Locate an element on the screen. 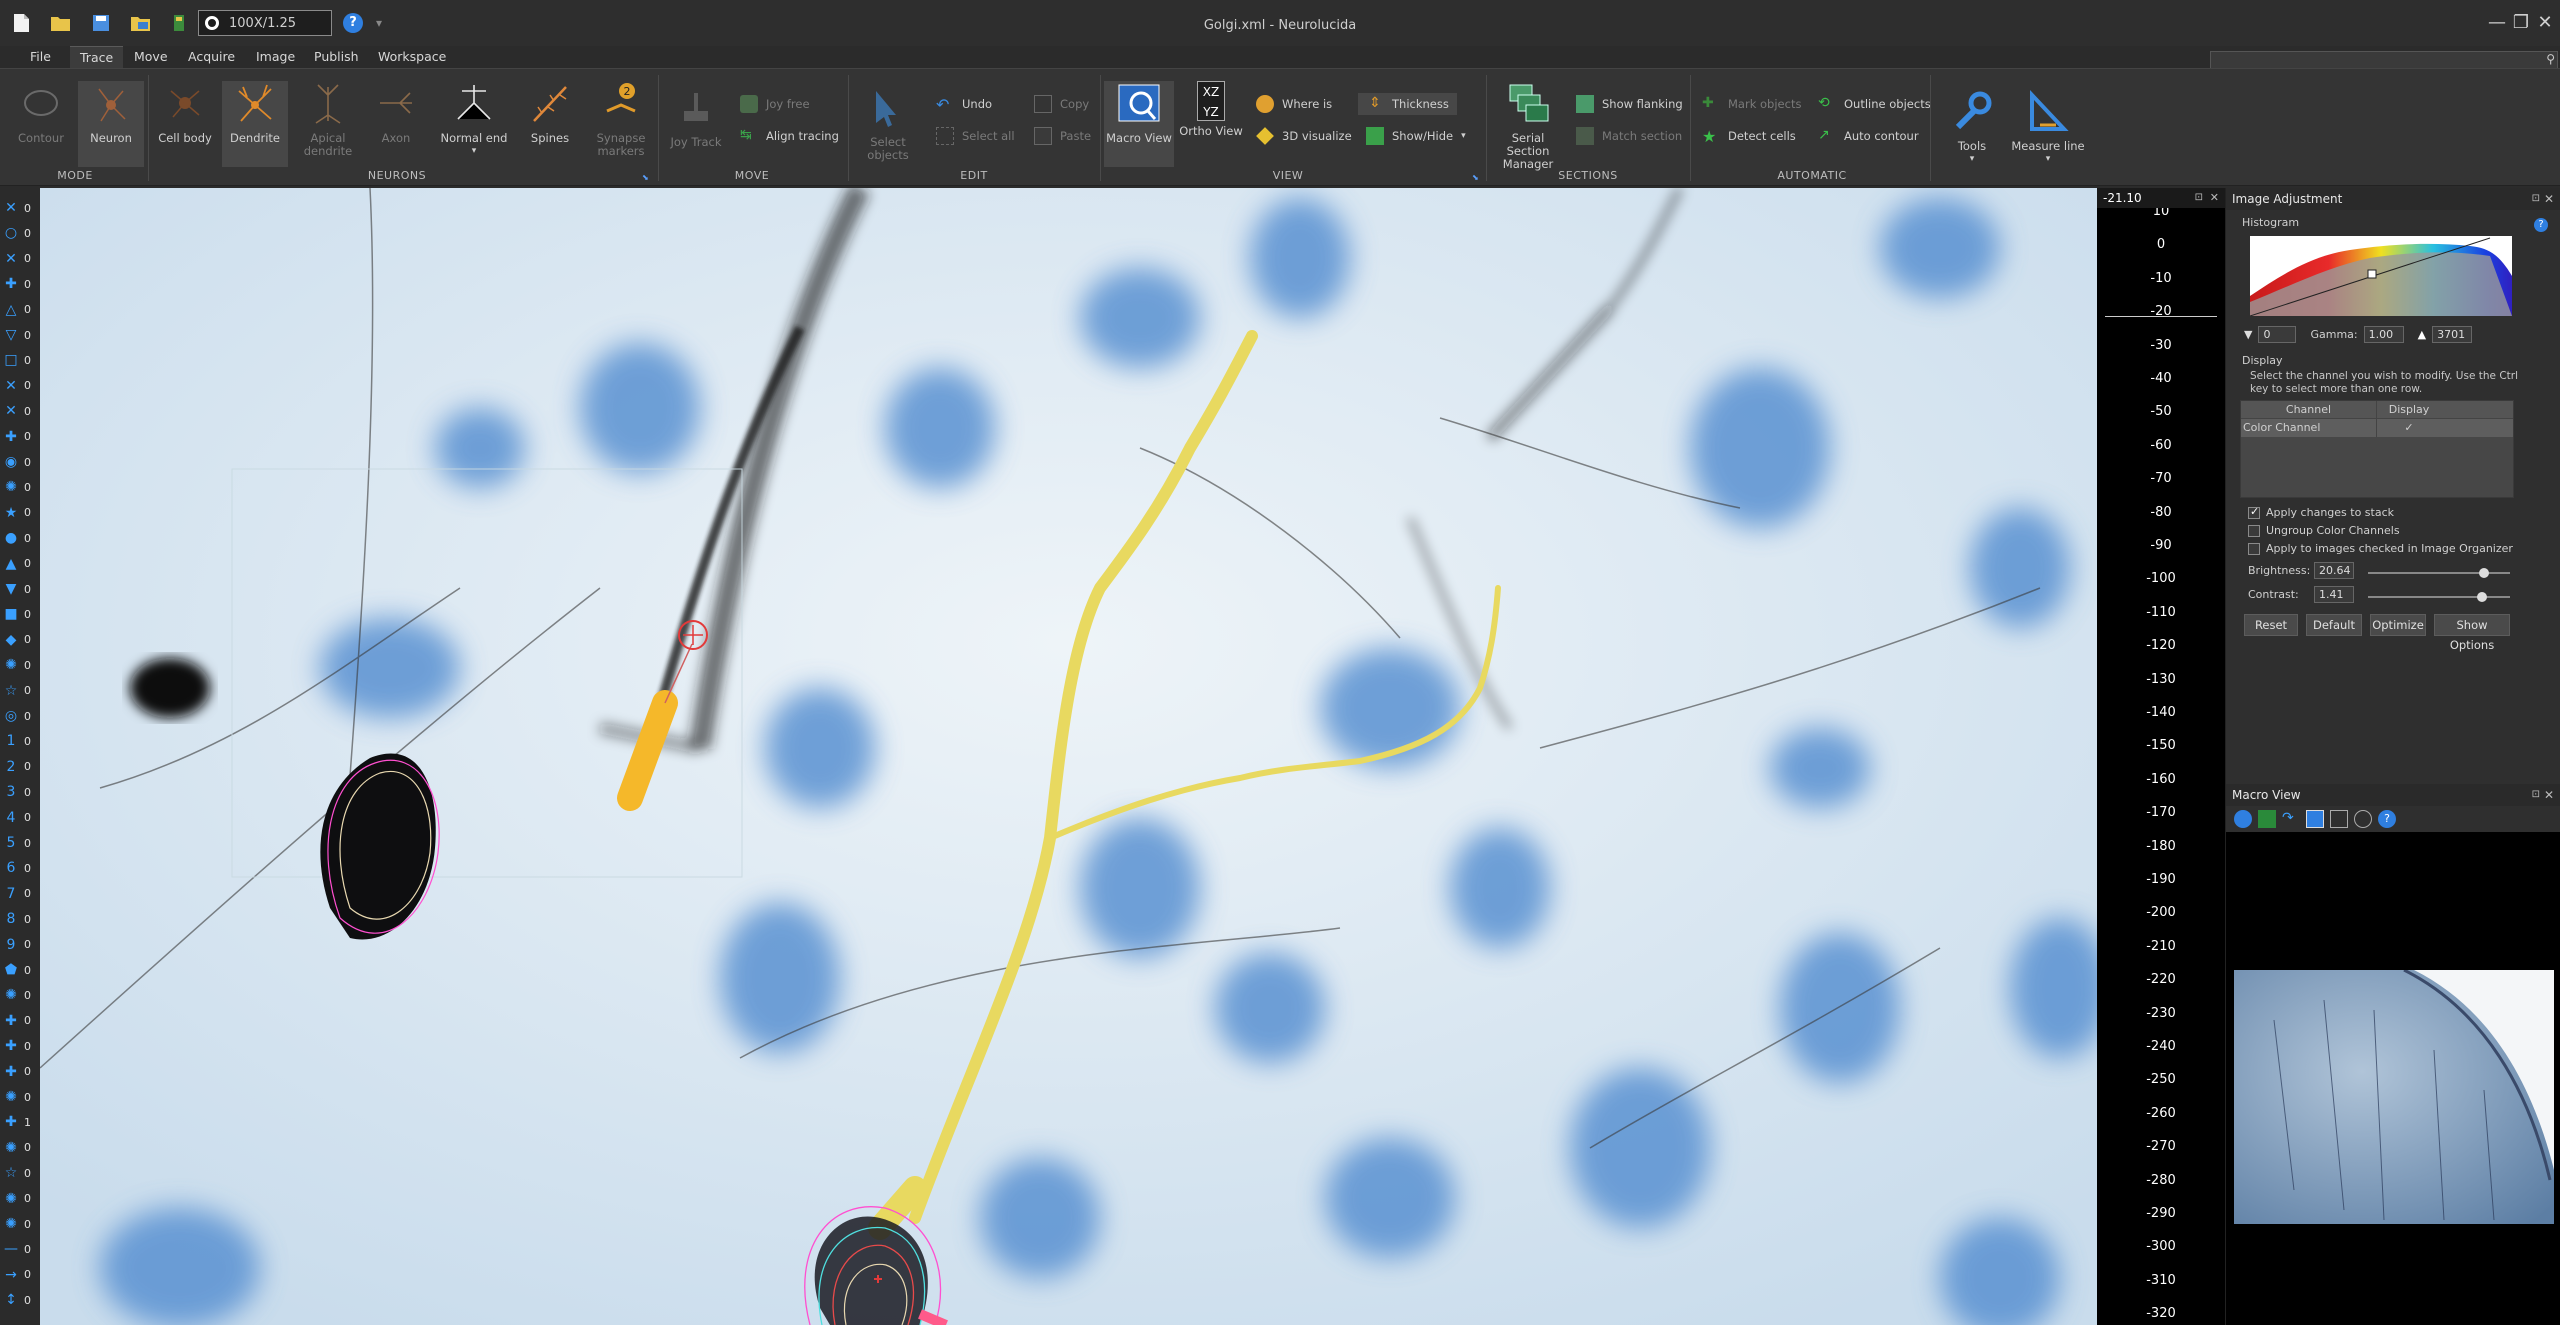 The image size is (2560, 1325). channel-table: Channel Display Color Channel ✓ is located at coordinates (2377, 449).